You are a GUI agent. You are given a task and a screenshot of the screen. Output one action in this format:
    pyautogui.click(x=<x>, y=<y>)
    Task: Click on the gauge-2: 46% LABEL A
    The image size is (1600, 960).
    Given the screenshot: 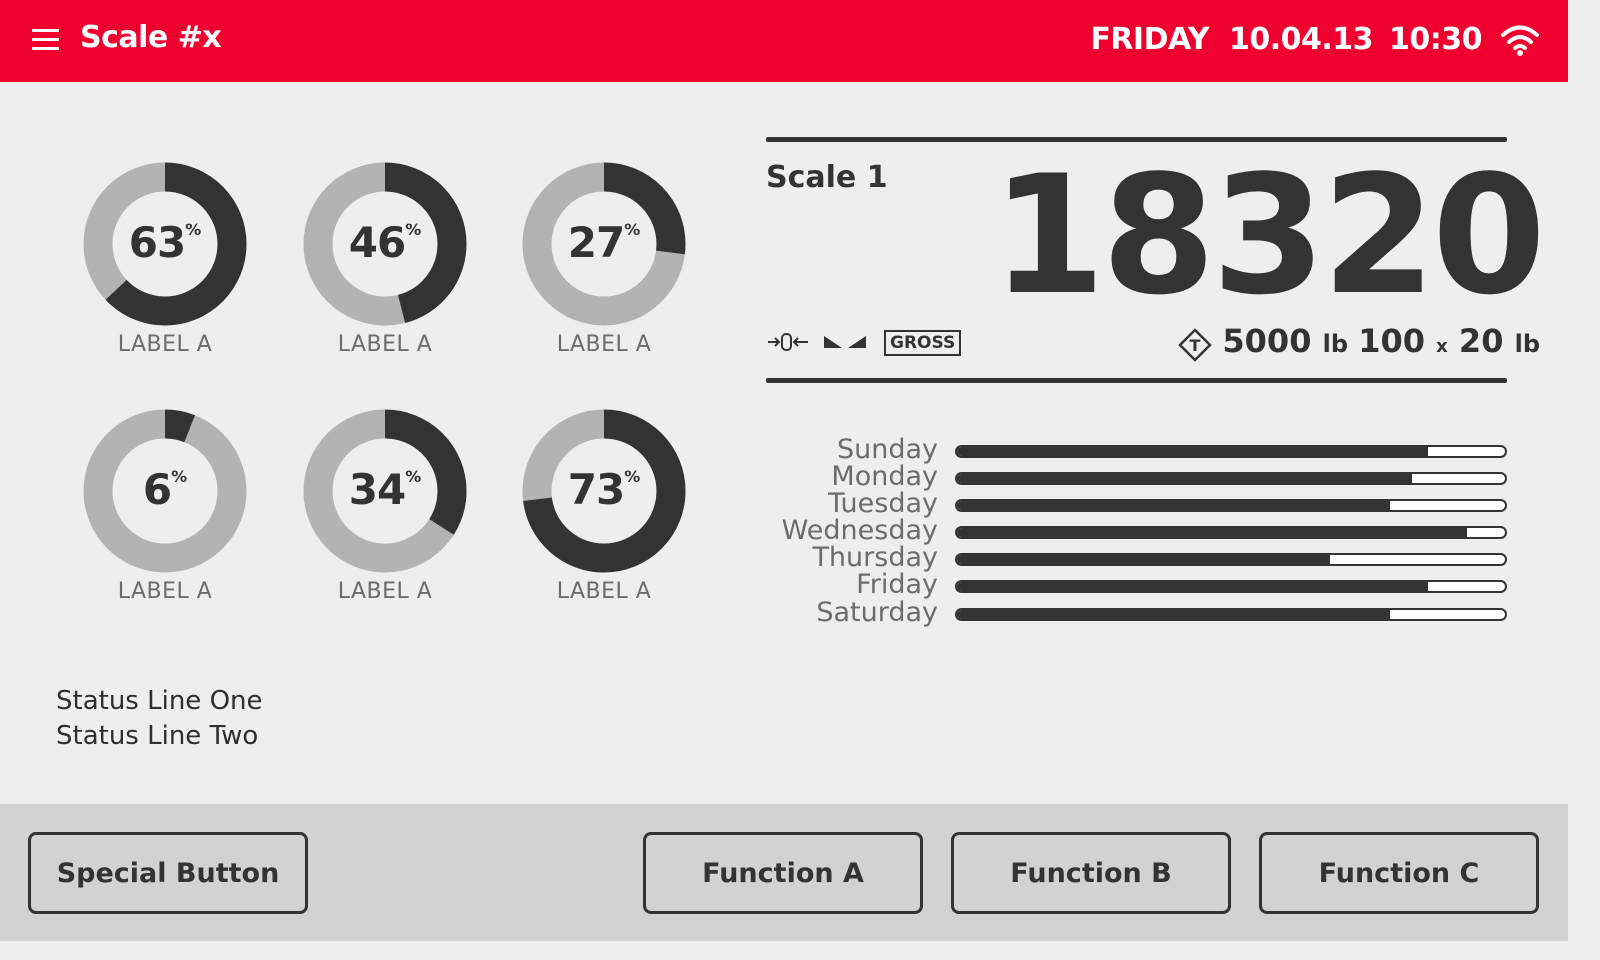 What is the action you would take?
    pyautogui.click(x=385, y=267)
    